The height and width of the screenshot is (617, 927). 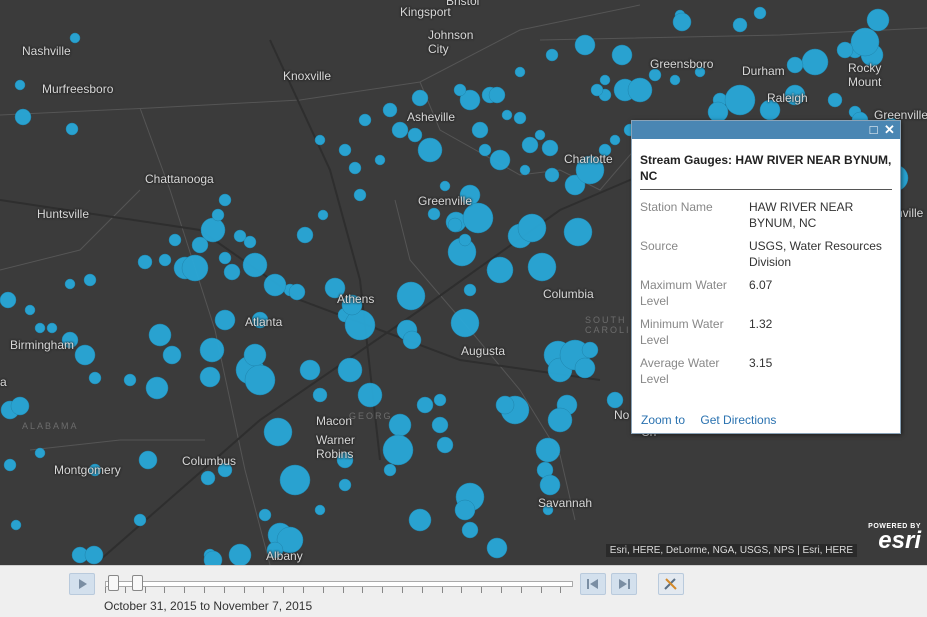 What do you see at coordinates (873, 129) in the screenshot?
I see `maximize-icon: □` at bounding box center [873, 129].